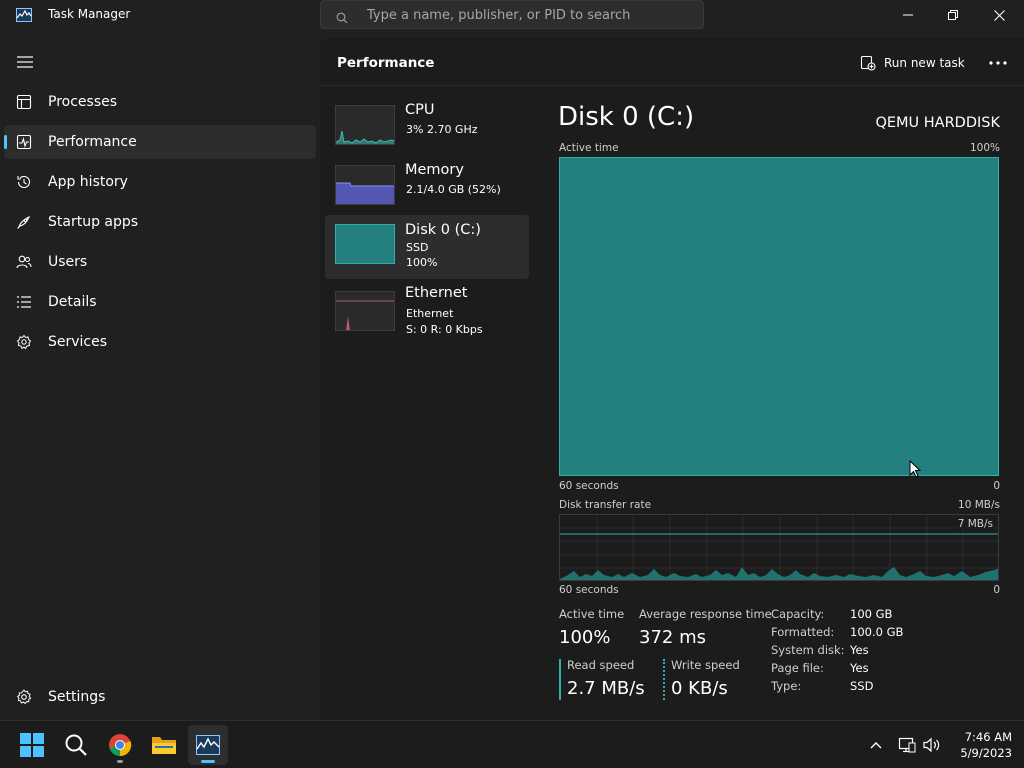  I want to click on hamburger-icon, so click(25, 62).